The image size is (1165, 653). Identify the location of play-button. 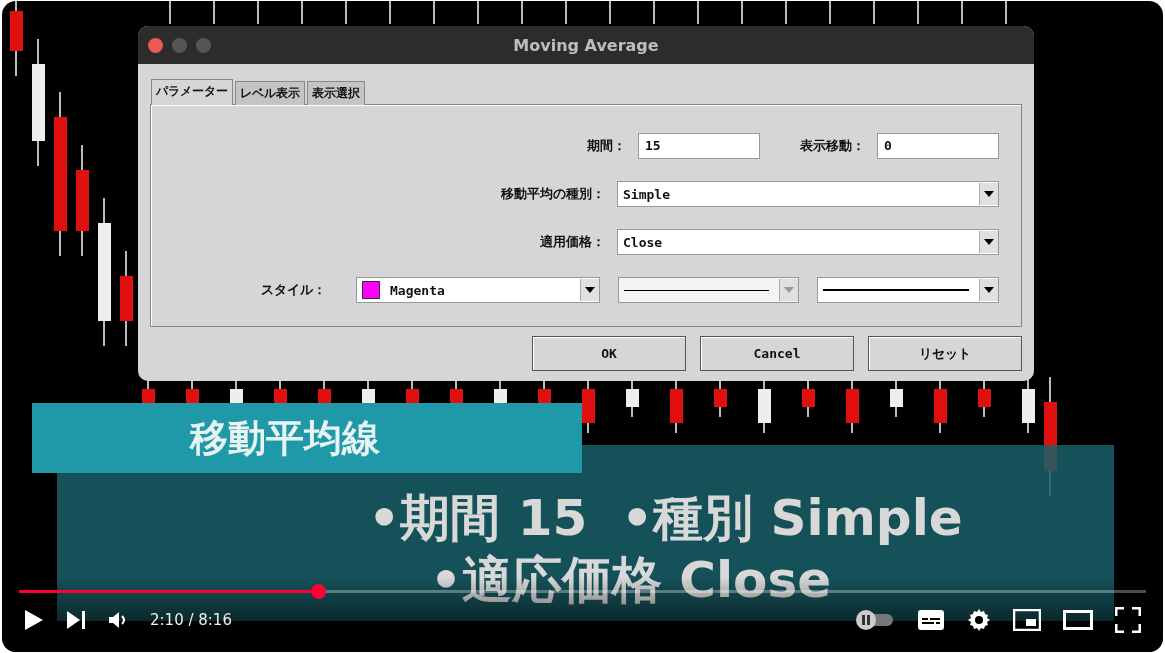
(34, 620).